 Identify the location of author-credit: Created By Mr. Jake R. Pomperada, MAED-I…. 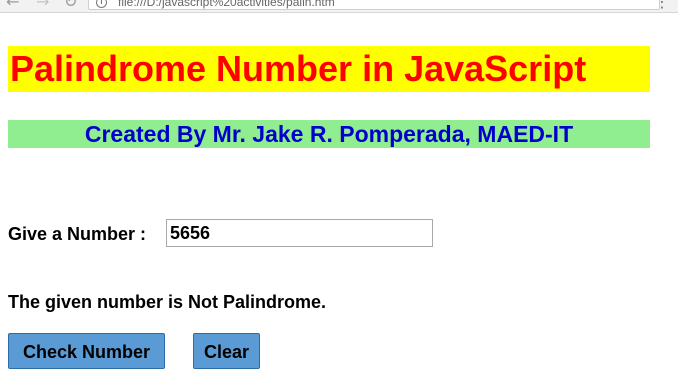
(329, 134).